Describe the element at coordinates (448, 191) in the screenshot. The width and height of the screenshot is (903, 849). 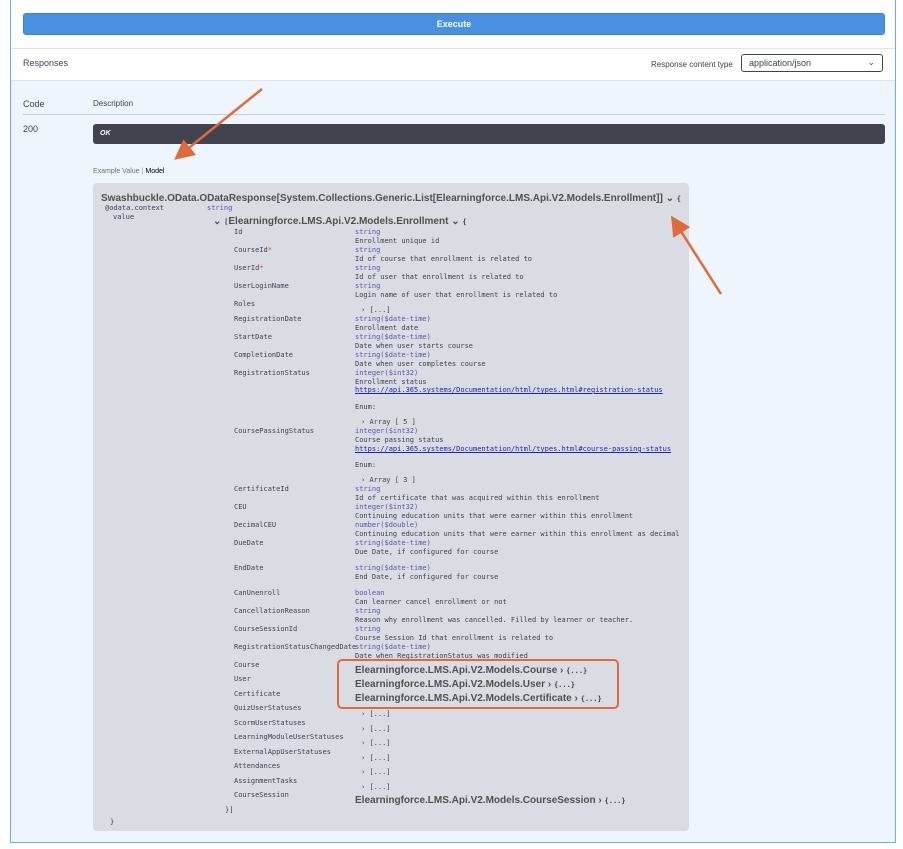
I see `annotation-arrows` at that location.